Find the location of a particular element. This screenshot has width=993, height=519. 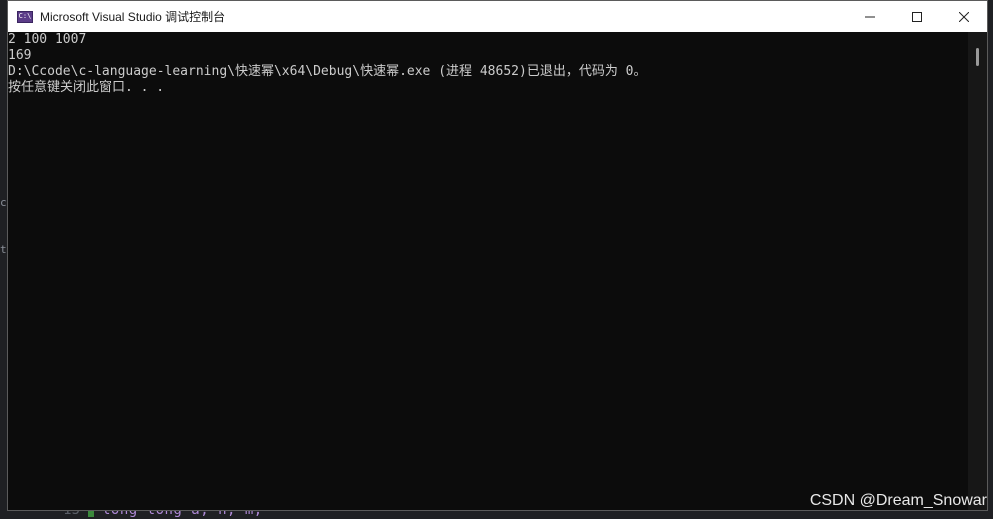

maximize-icon is located at coordinates (916, 16).